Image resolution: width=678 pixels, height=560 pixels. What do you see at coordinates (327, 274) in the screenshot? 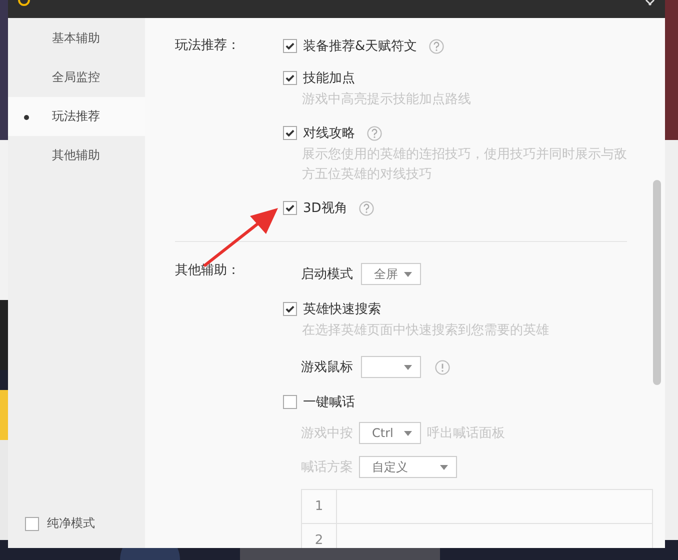
I see `field-label: 启动模式` at bounding box center [327, 274].